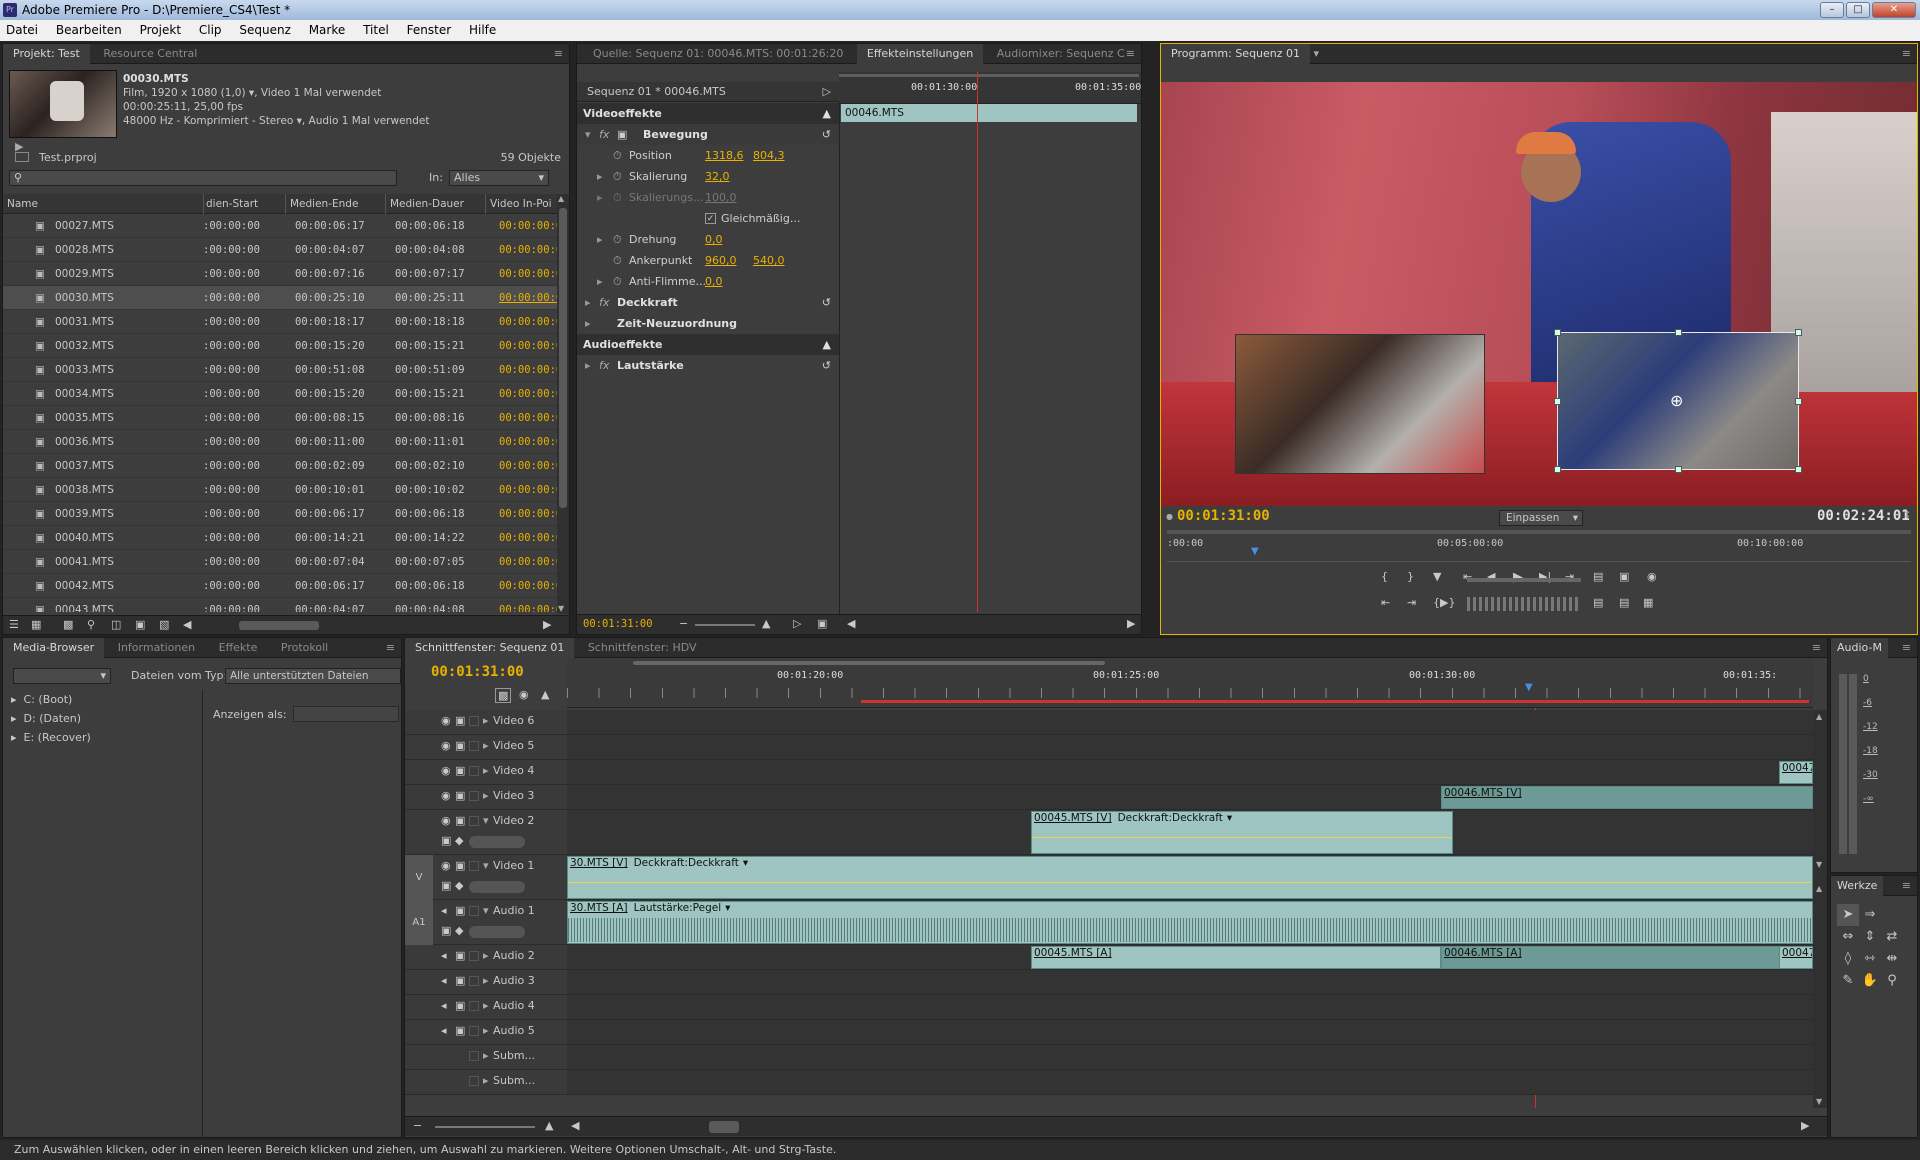  Describe the element at coordinates (1190, 797) in the screenshot. I see `track-area: 00046.MTS [V]` at that location.